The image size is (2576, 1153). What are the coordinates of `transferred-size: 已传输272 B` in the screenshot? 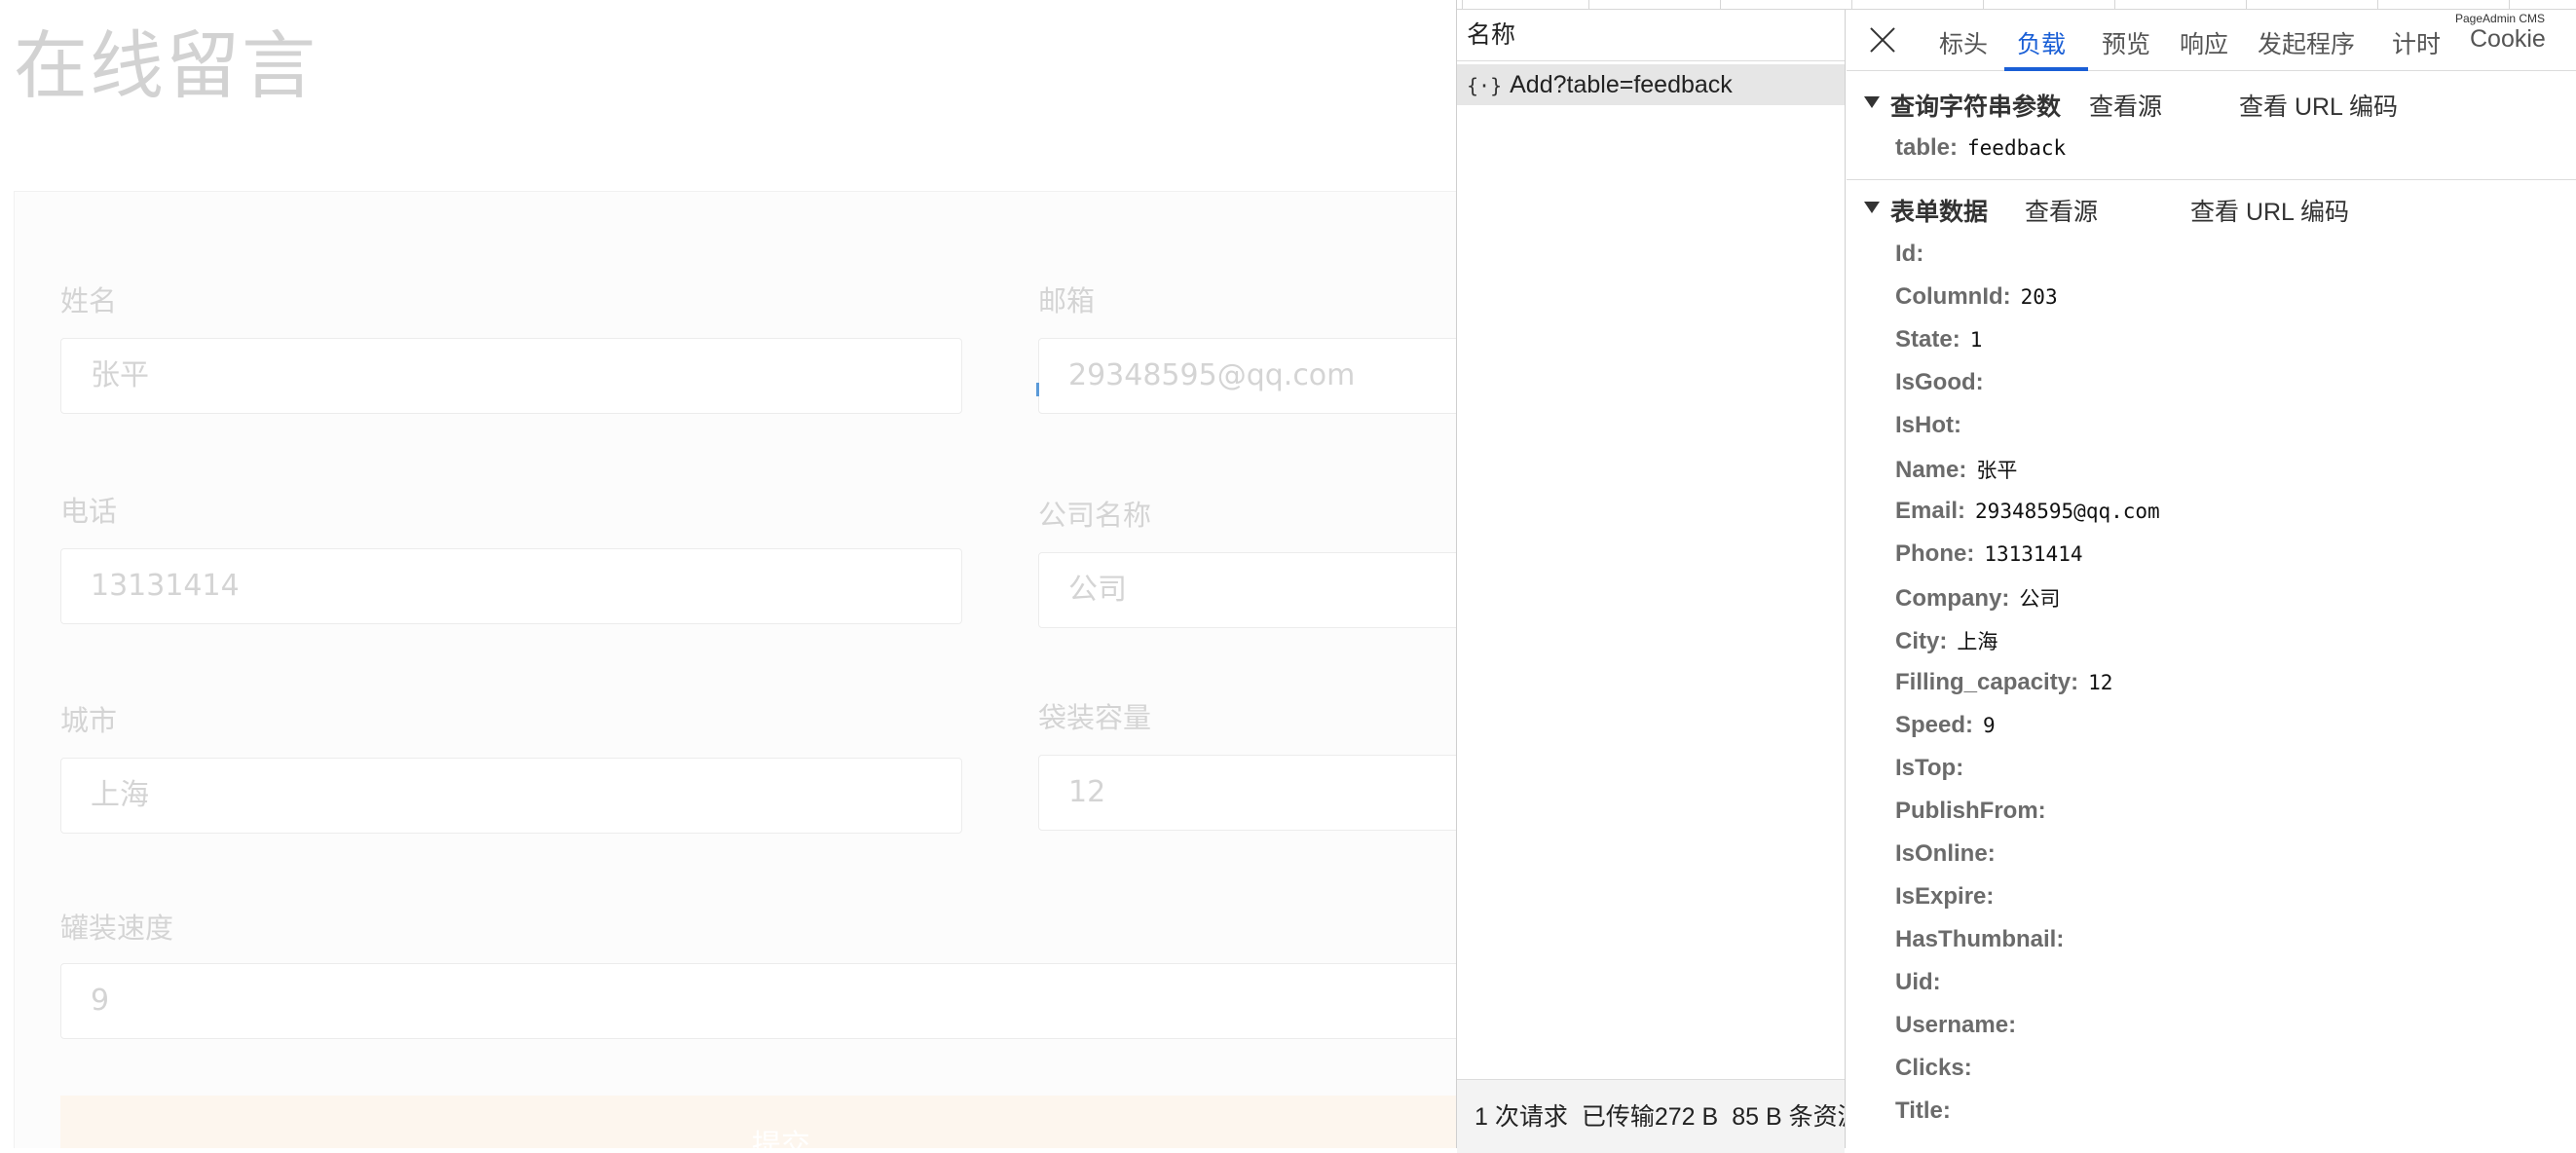 It's located at (1650, 1117).